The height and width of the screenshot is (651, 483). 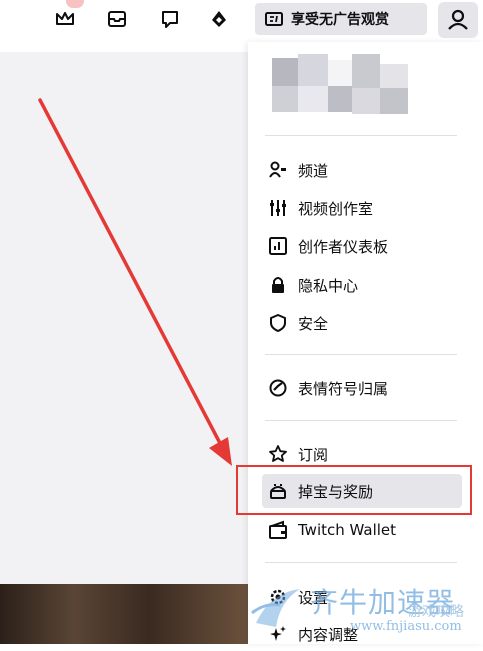 I want to click on menu-item-twitch-wallet: Twitch Wallet, so click(x=362, y=530).